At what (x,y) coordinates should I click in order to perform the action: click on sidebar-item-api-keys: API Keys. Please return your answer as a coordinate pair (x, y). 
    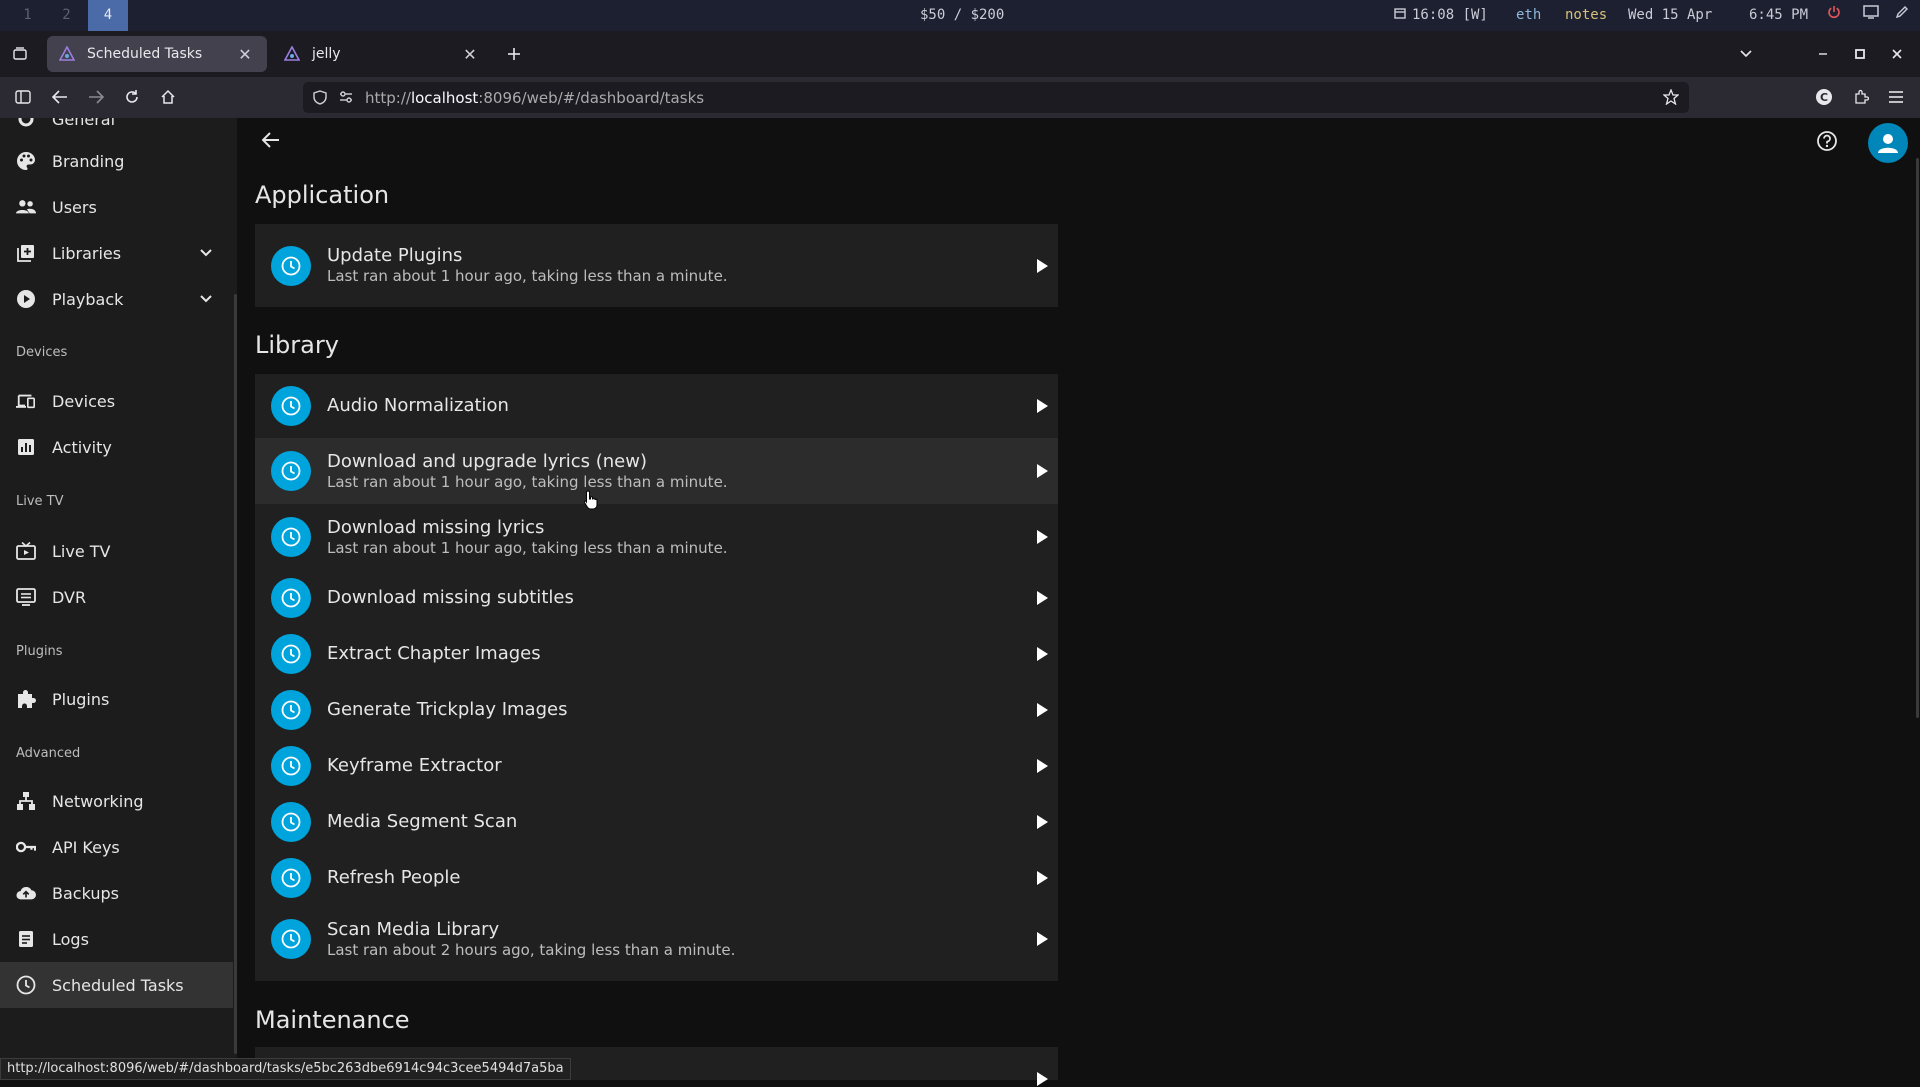
    Looking at the image, I should click on (116, 847).